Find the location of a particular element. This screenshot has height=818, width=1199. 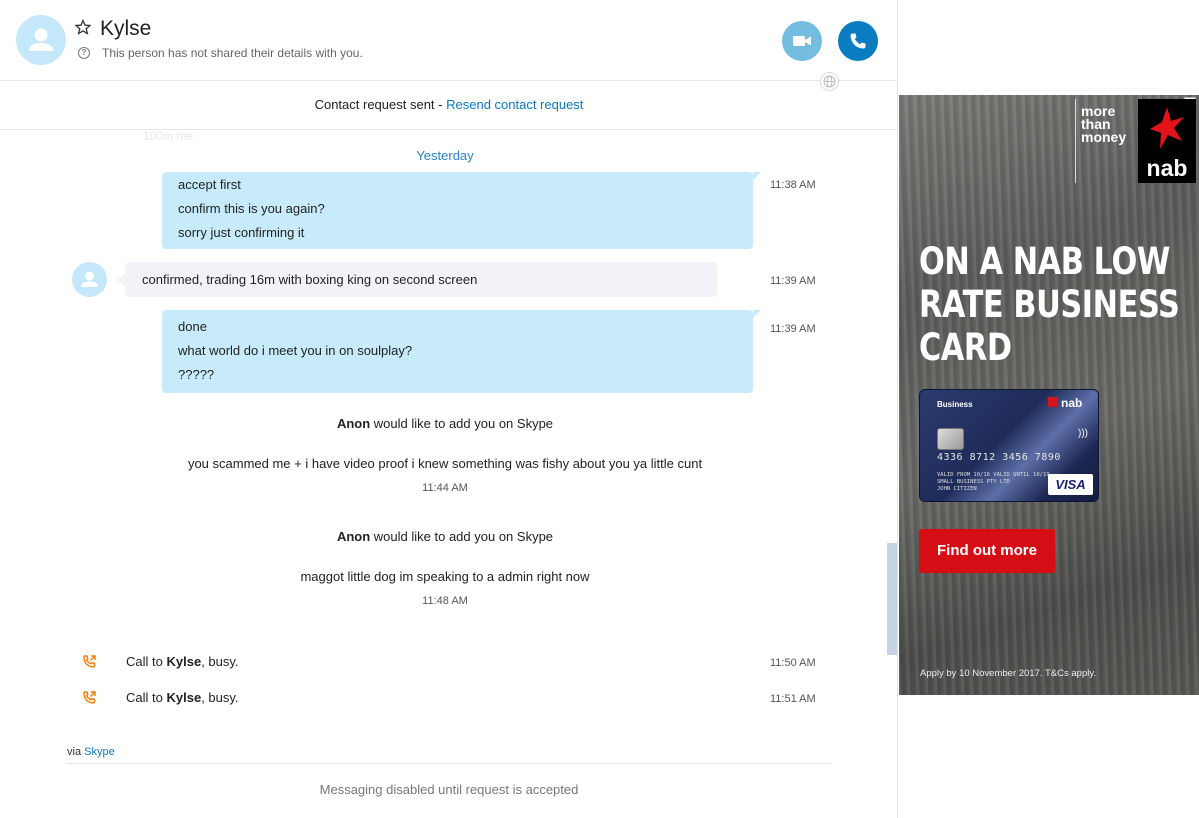

date-separator: Yesterday is located at coordinates (445, 155).